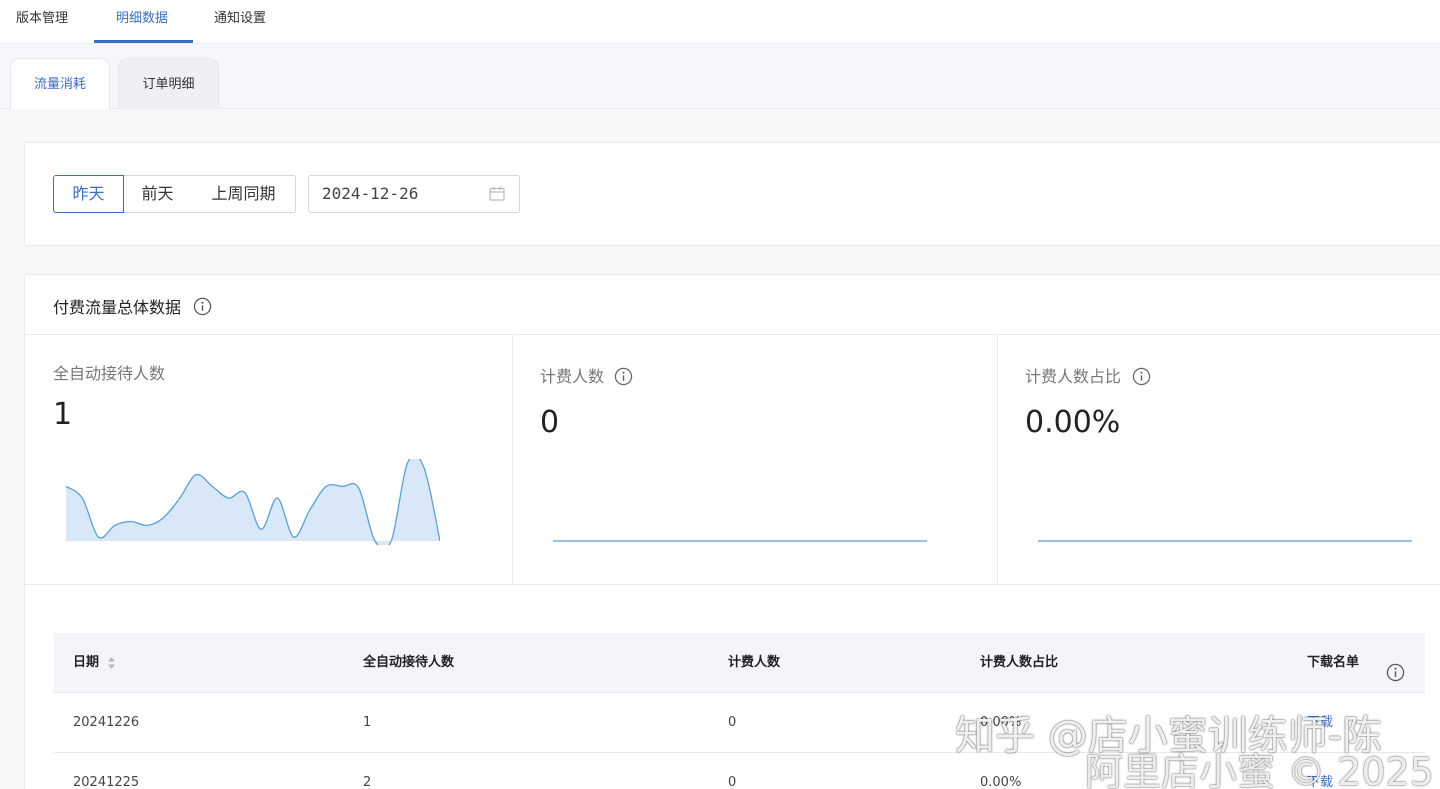 This screenshot has height=789, width=1440. I want to click on date-picker-input: 2024-12-26, so click(414, 194).